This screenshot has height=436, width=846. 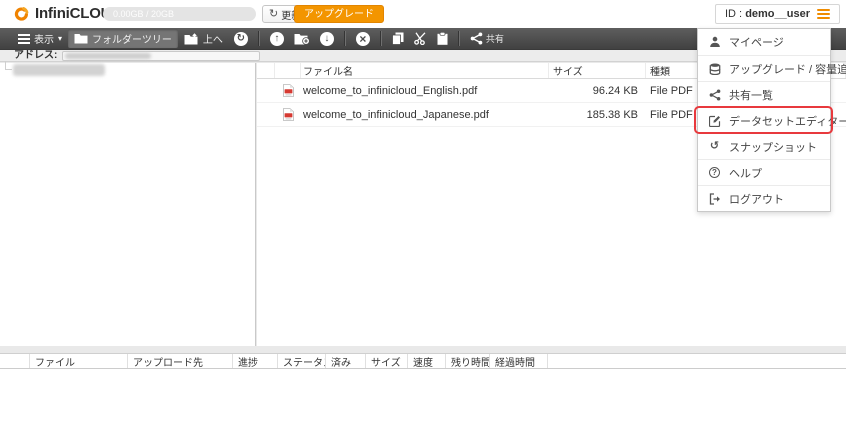 I want to click on refresh-icon: ↻, so click(x=274, y=13).